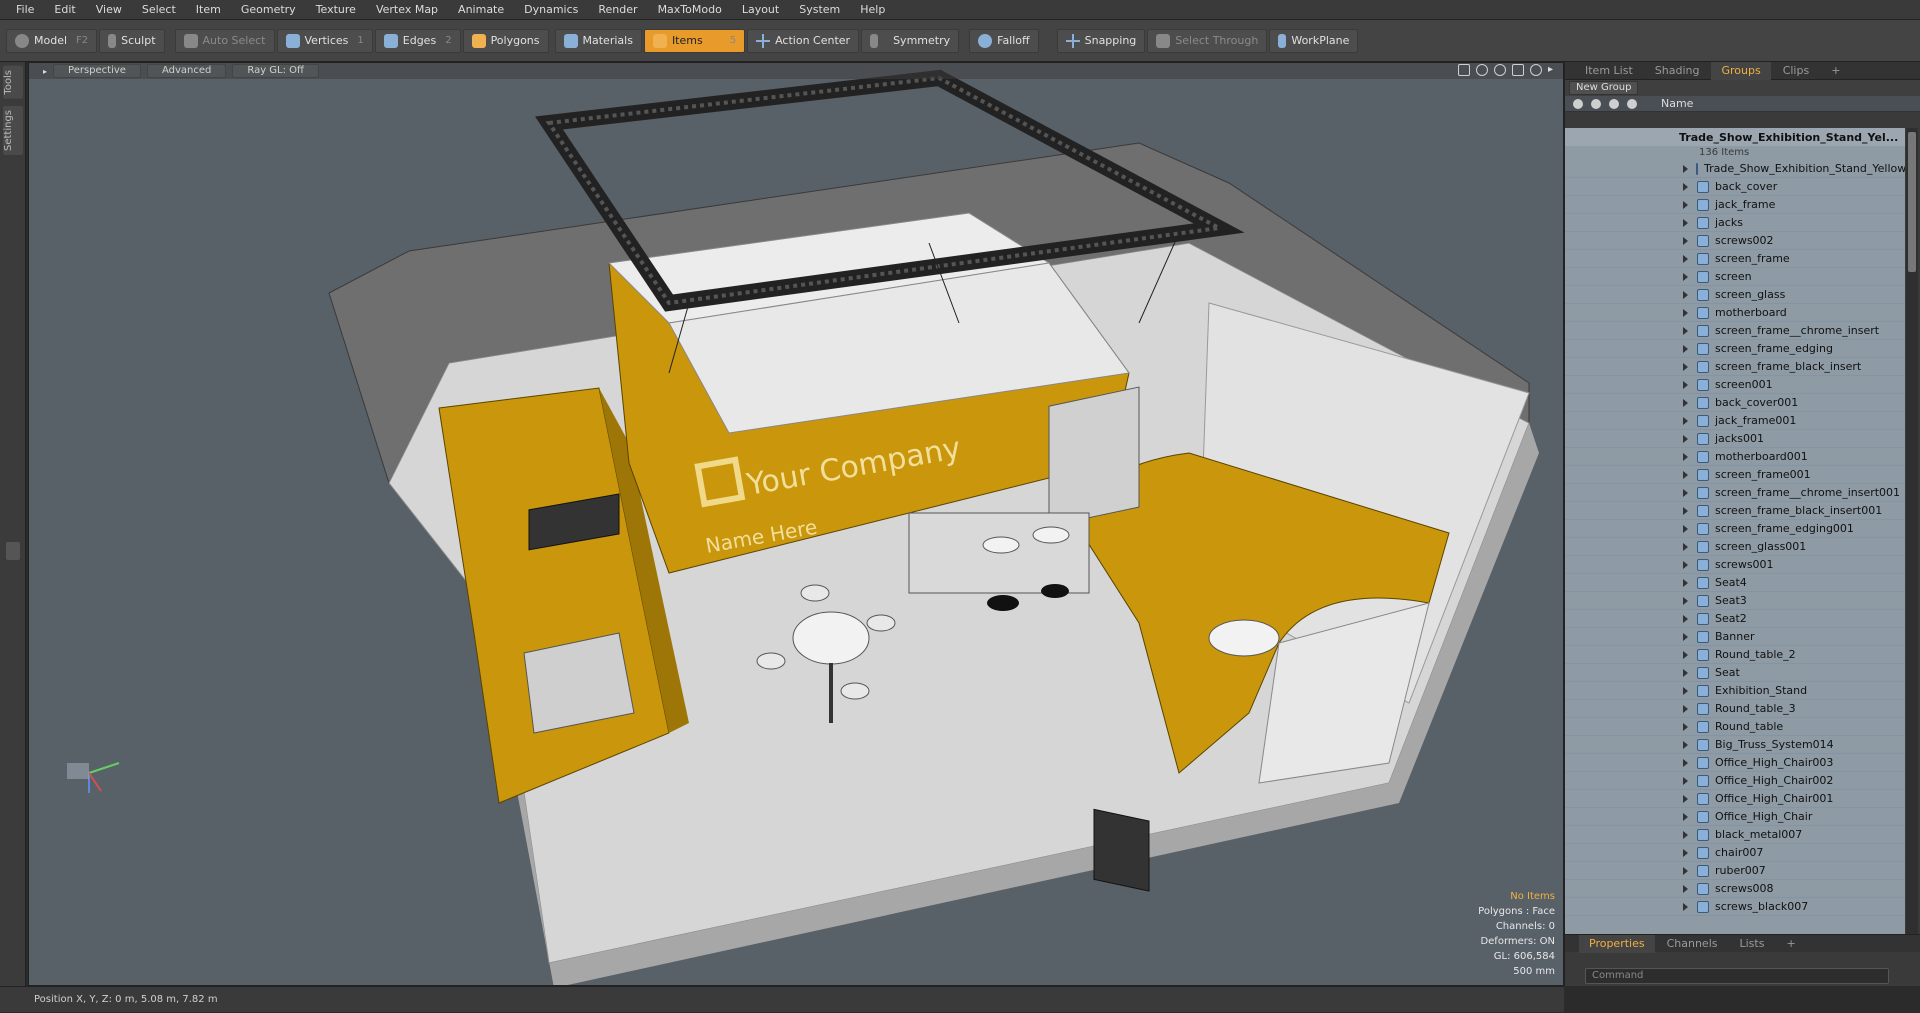 The image size is (1920, 1013). I want to click on vertices-mode-button: Vertices 1, so click(324, 40).